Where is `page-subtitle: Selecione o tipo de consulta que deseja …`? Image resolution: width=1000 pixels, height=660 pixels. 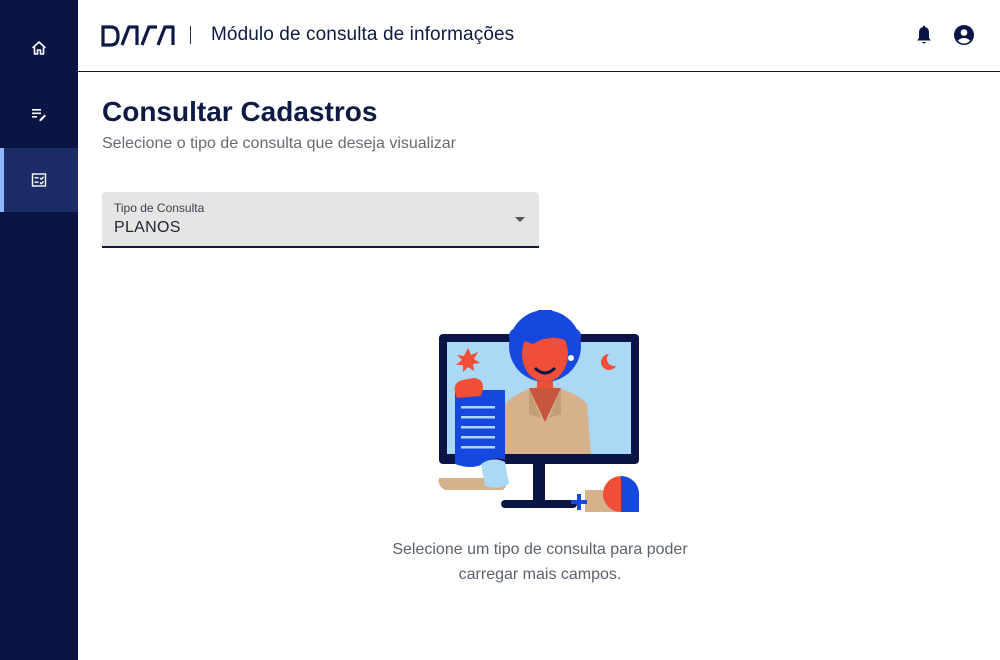 page-subtitle: Selecione o tipo de consulta que deseja … is located at coordinates (279, 143).